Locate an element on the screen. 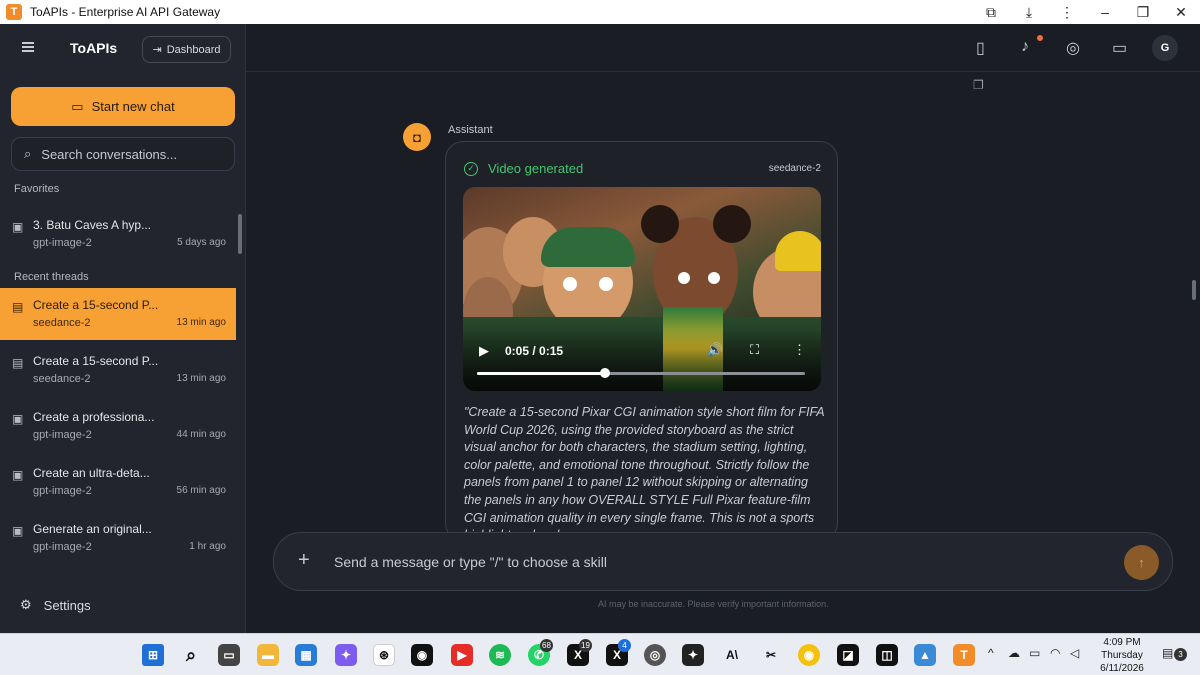  notification-icon: ▤ is located at coordinates (1167, 653).